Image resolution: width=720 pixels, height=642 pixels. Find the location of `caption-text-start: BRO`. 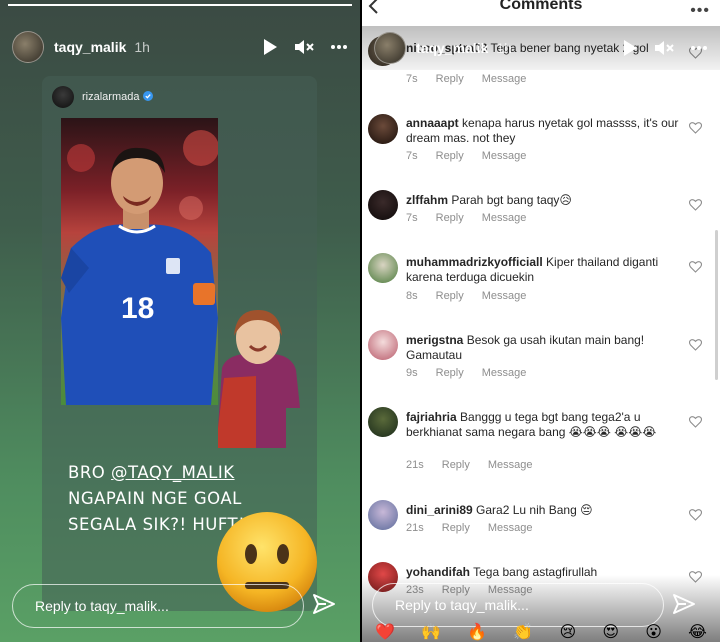

caption-text-start: BRO is located at coordinates (90, 472).